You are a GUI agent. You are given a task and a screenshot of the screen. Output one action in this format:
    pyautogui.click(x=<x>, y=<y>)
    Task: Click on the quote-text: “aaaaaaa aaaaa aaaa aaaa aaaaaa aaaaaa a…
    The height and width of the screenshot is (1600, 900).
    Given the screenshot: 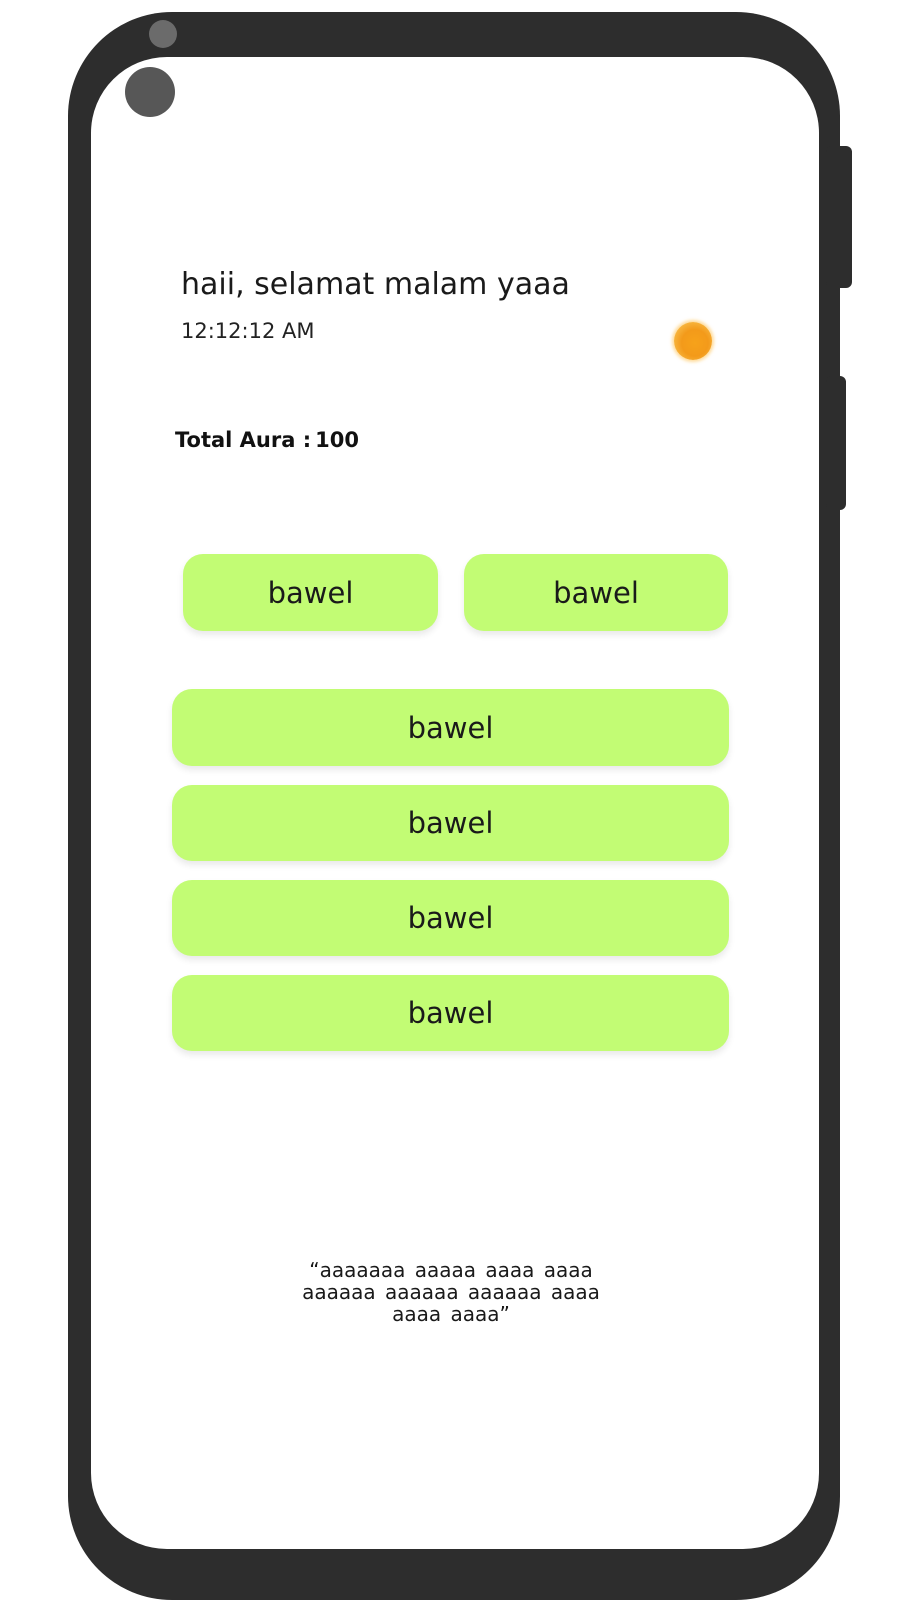 What is the action you would take?
    pyautogui.click(x=451, y=1292)
    